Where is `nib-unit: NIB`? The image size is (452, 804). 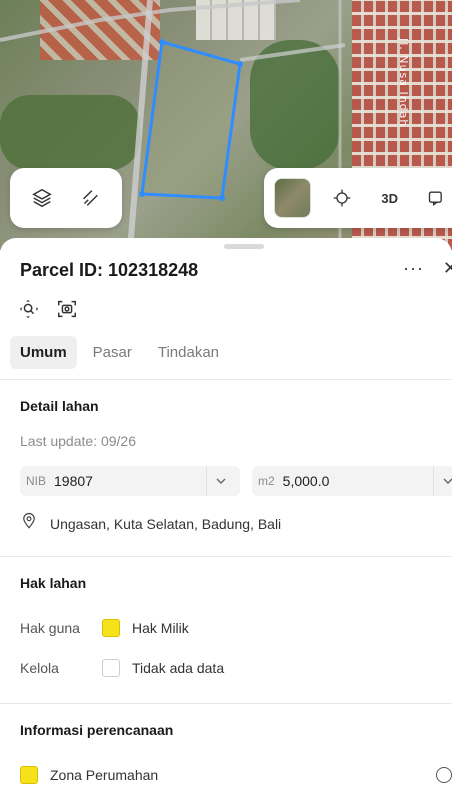 nib-unit: NIB is located at coordinates (36, 481).